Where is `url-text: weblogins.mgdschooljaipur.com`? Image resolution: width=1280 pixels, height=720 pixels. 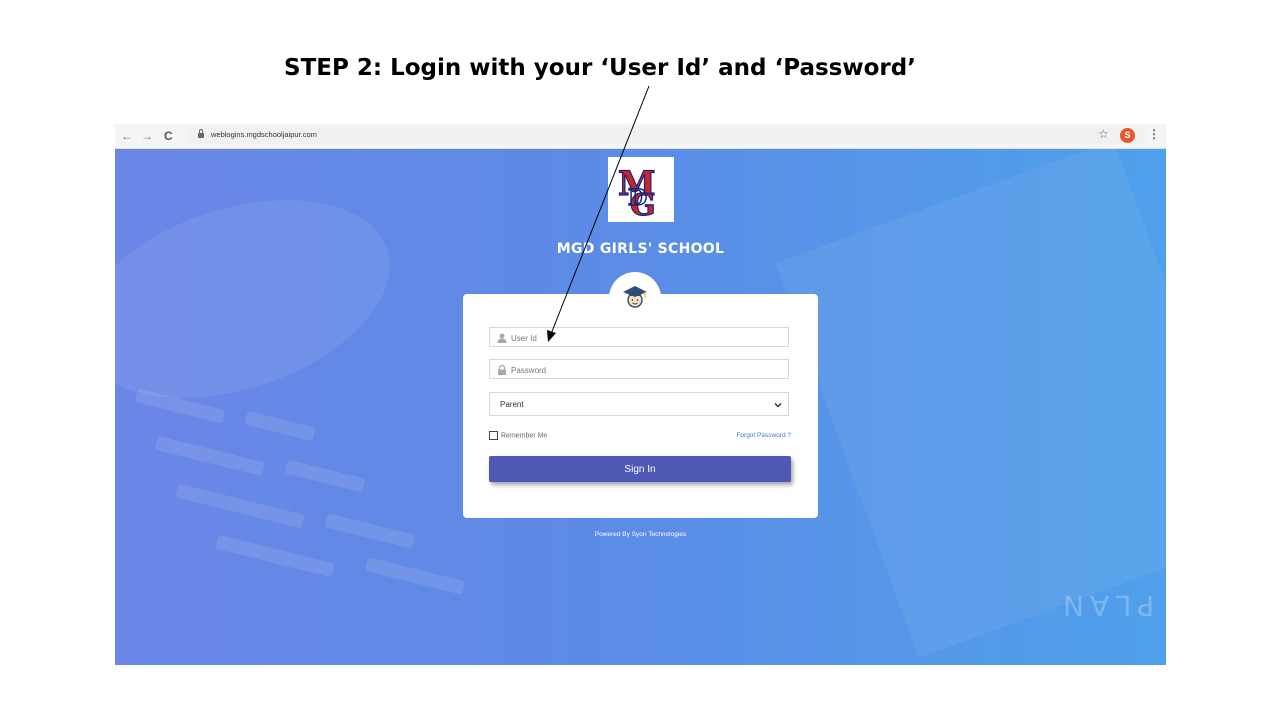
url-text: weblogins.mgdschooljaipur.com is located at coordinates (264, 135).